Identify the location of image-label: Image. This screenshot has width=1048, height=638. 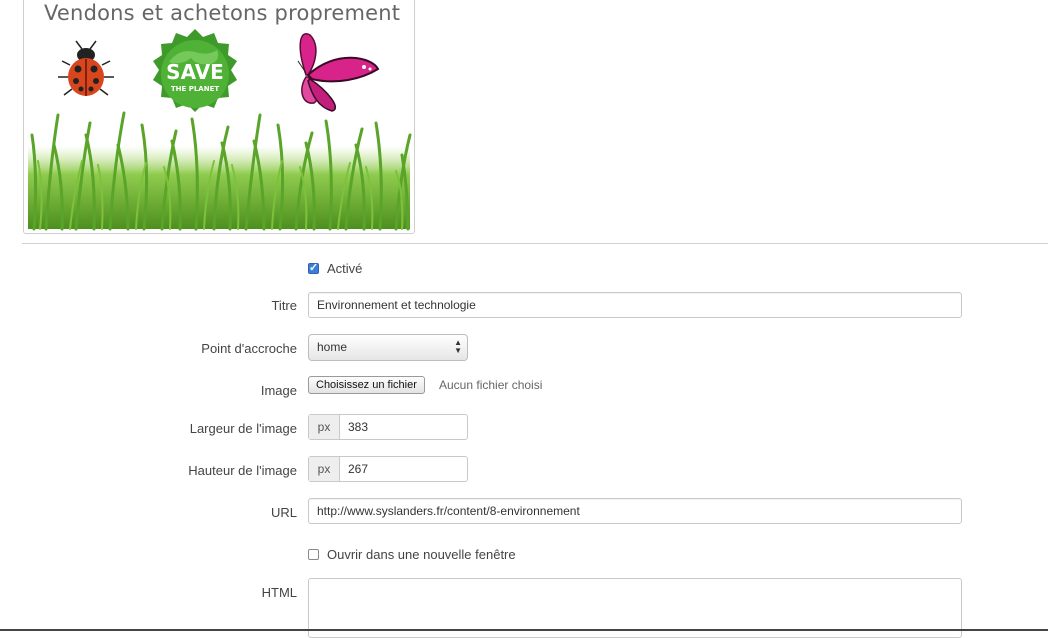
(278, 390).